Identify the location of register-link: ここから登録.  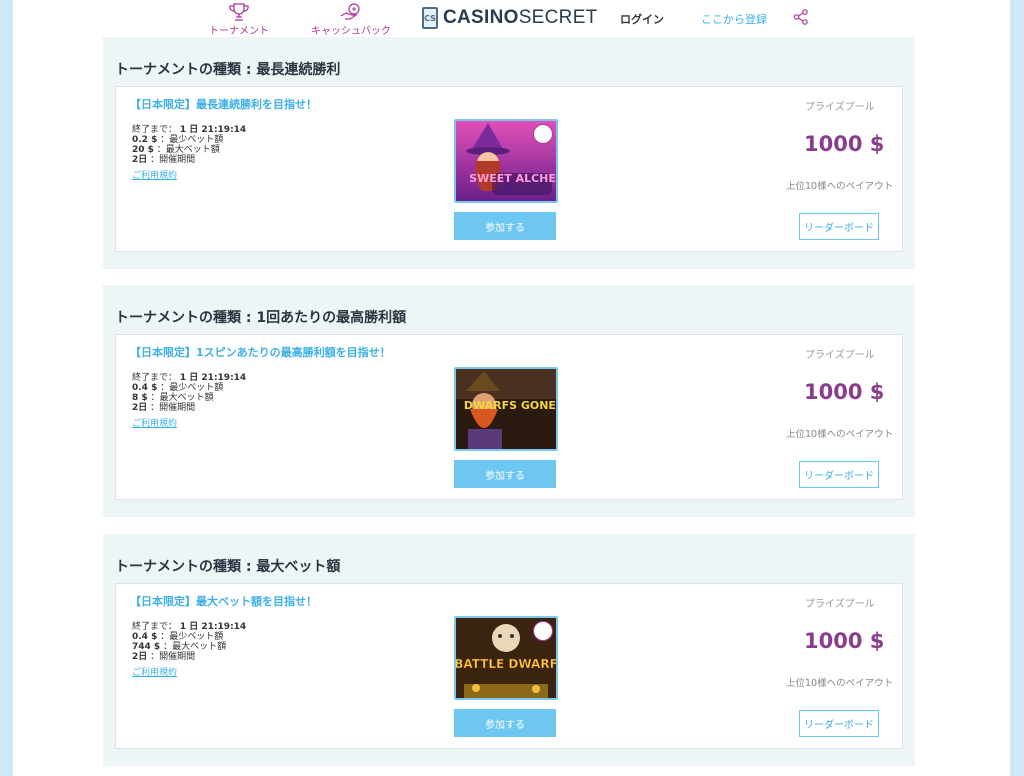
(734, 19).